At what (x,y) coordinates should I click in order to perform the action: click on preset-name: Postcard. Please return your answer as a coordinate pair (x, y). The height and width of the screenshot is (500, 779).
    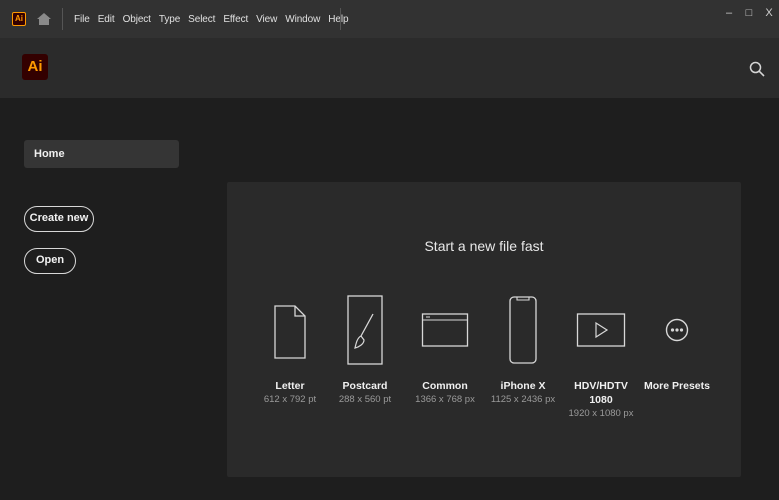
    Looking at the image, I should click on (365, 386).